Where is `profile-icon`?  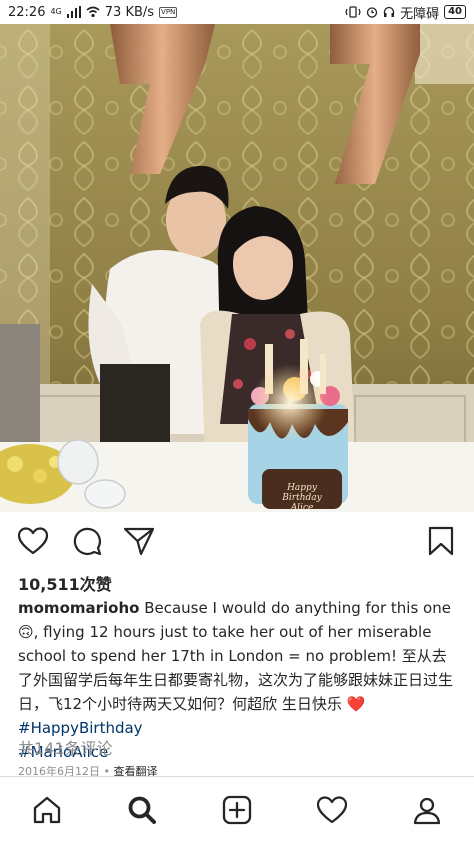
profile-icon is located at coordinates (426, 810).